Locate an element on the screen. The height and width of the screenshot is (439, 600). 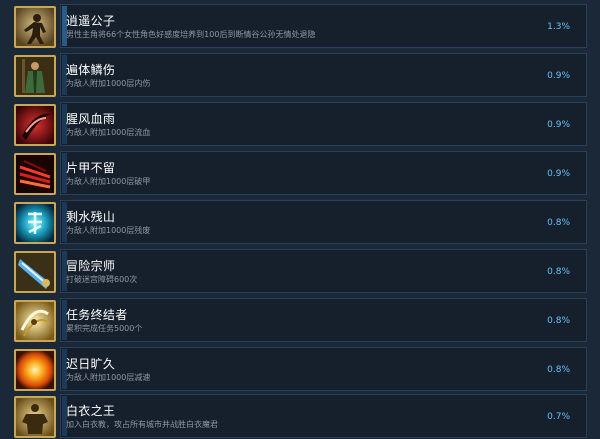
achievement-title: 冒险宗师 is located at coordinates (91, 266).